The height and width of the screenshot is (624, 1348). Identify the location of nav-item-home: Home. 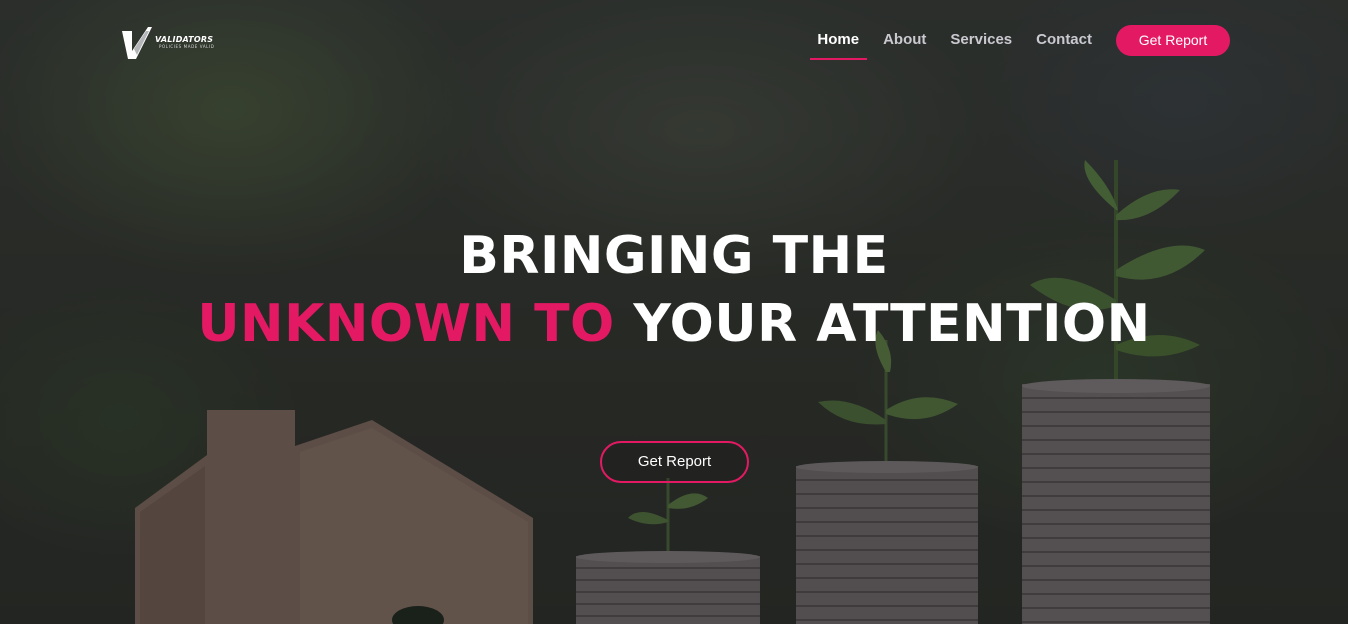
(838, 42).